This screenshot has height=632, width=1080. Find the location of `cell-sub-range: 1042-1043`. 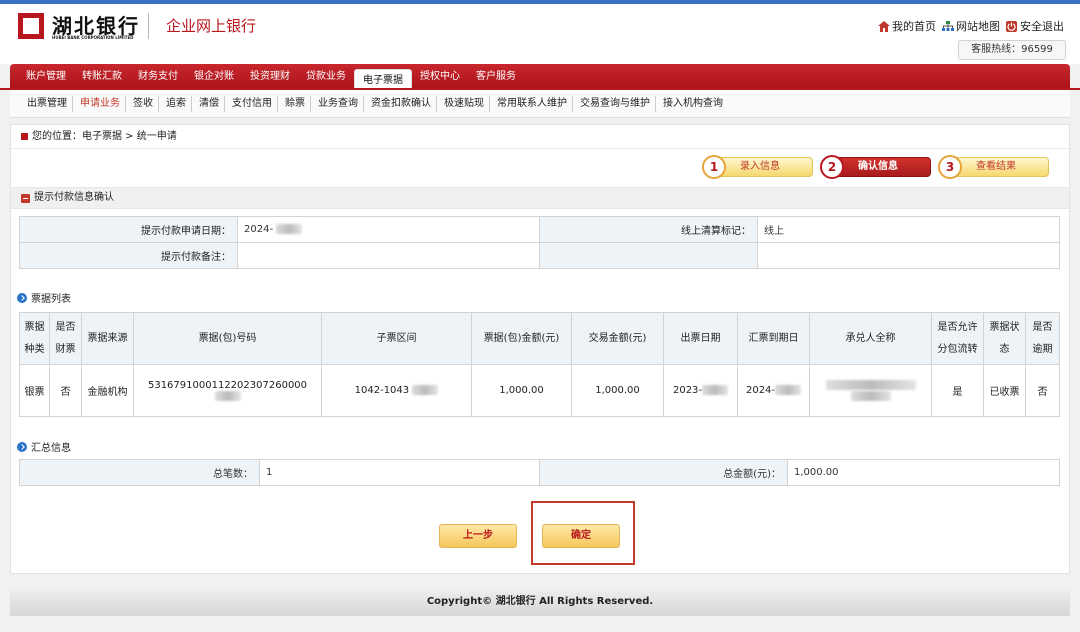

cell-sub-range: 1042-1043 is located at coordinates (396, 390).